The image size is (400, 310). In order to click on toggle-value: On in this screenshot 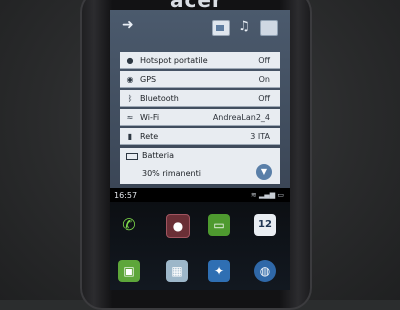, I will do `click(264, 79)`.